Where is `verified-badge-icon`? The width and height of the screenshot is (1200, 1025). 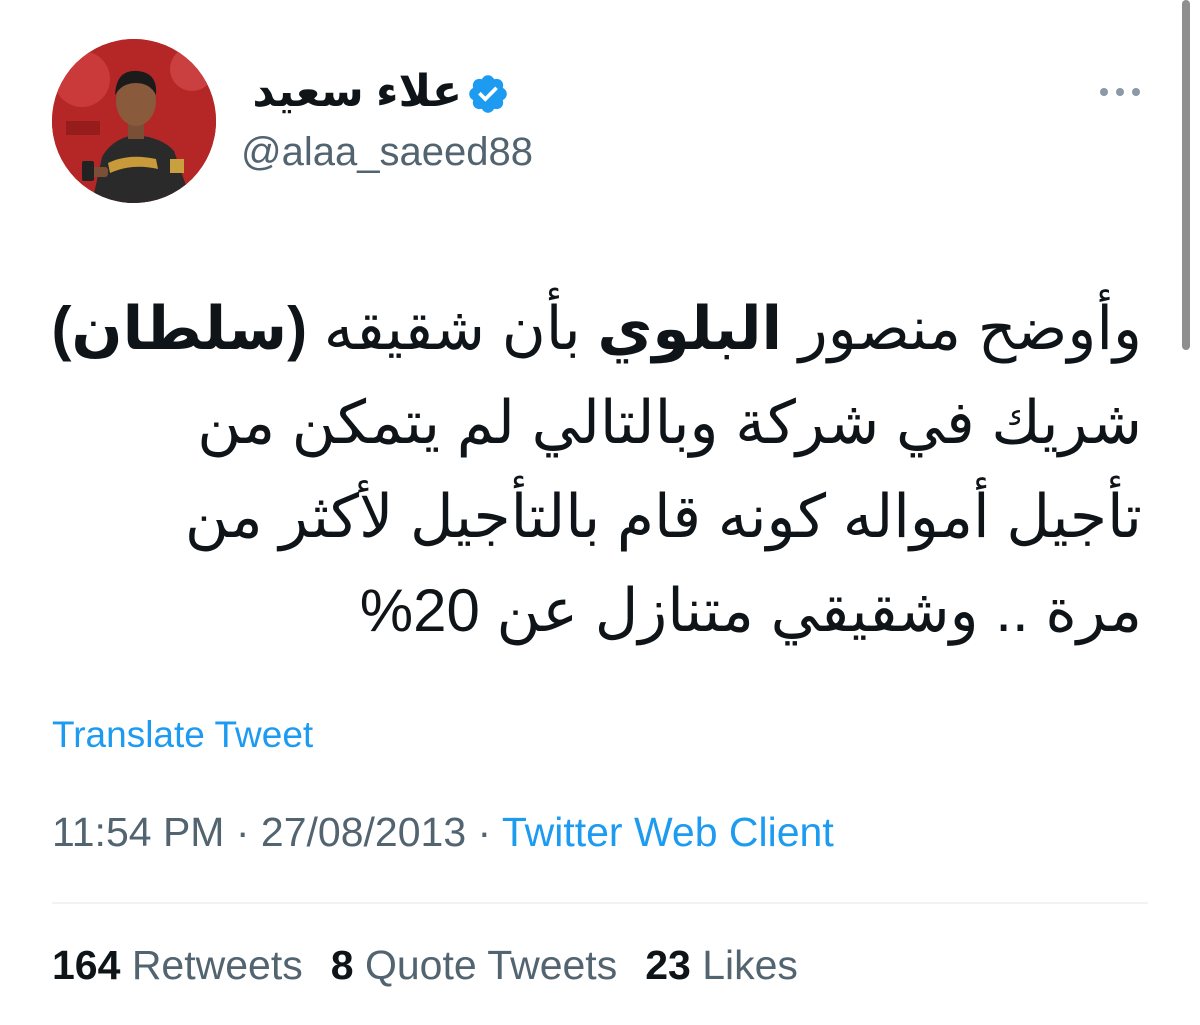 verified-badge-icon is located at coordinates (488, 94).